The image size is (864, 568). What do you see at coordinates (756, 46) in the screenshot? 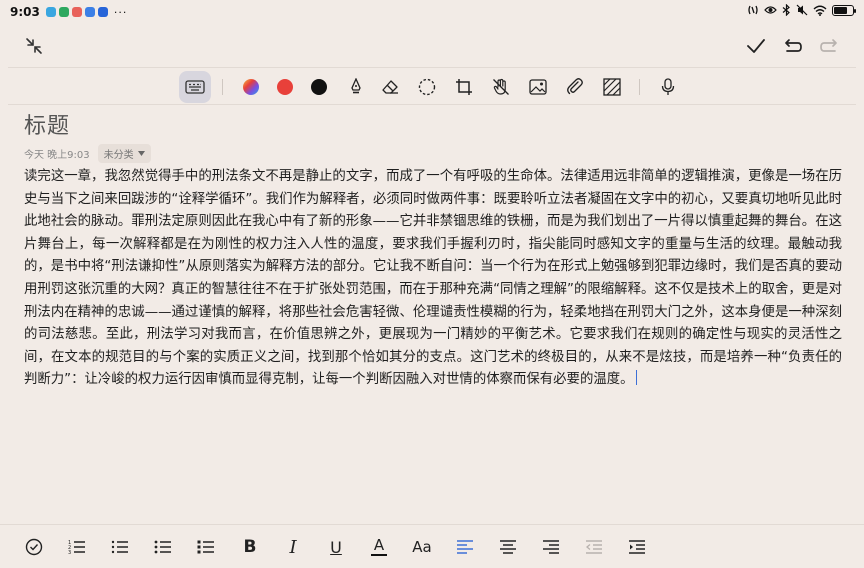
I see `done-check-icon` at bounding box center [756, 46].